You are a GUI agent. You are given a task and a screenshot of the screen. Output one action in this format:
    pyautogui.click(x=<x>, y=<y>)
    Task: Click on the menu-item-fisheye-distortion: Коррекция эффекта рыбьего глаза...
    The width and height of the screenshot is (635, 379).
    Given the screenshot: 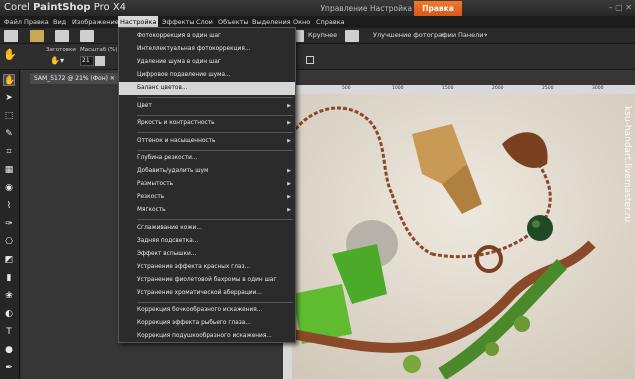 What is the action you would take?
    pyautogui.click(x=207, y=323)
    